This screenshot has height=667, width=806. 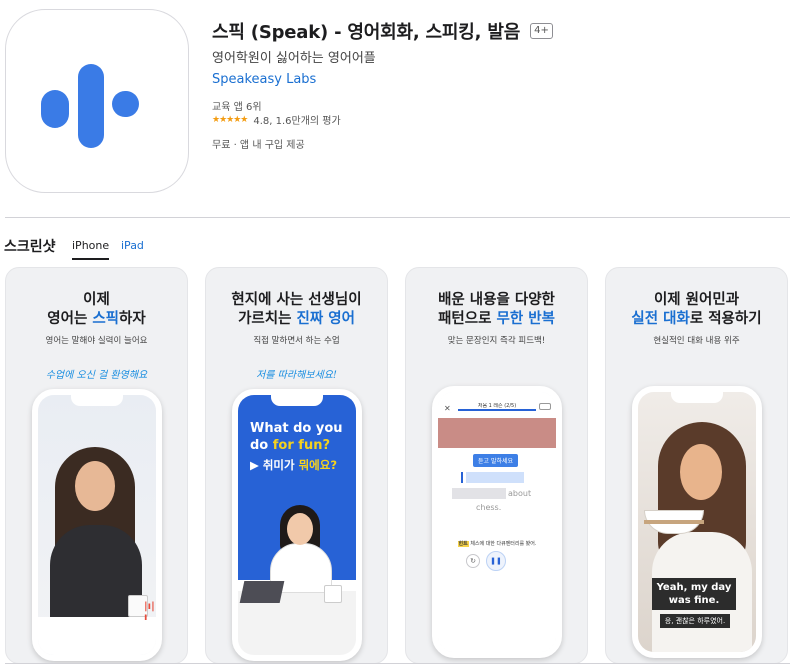 I want to click on word-about: about, so click(x=520, y=493).